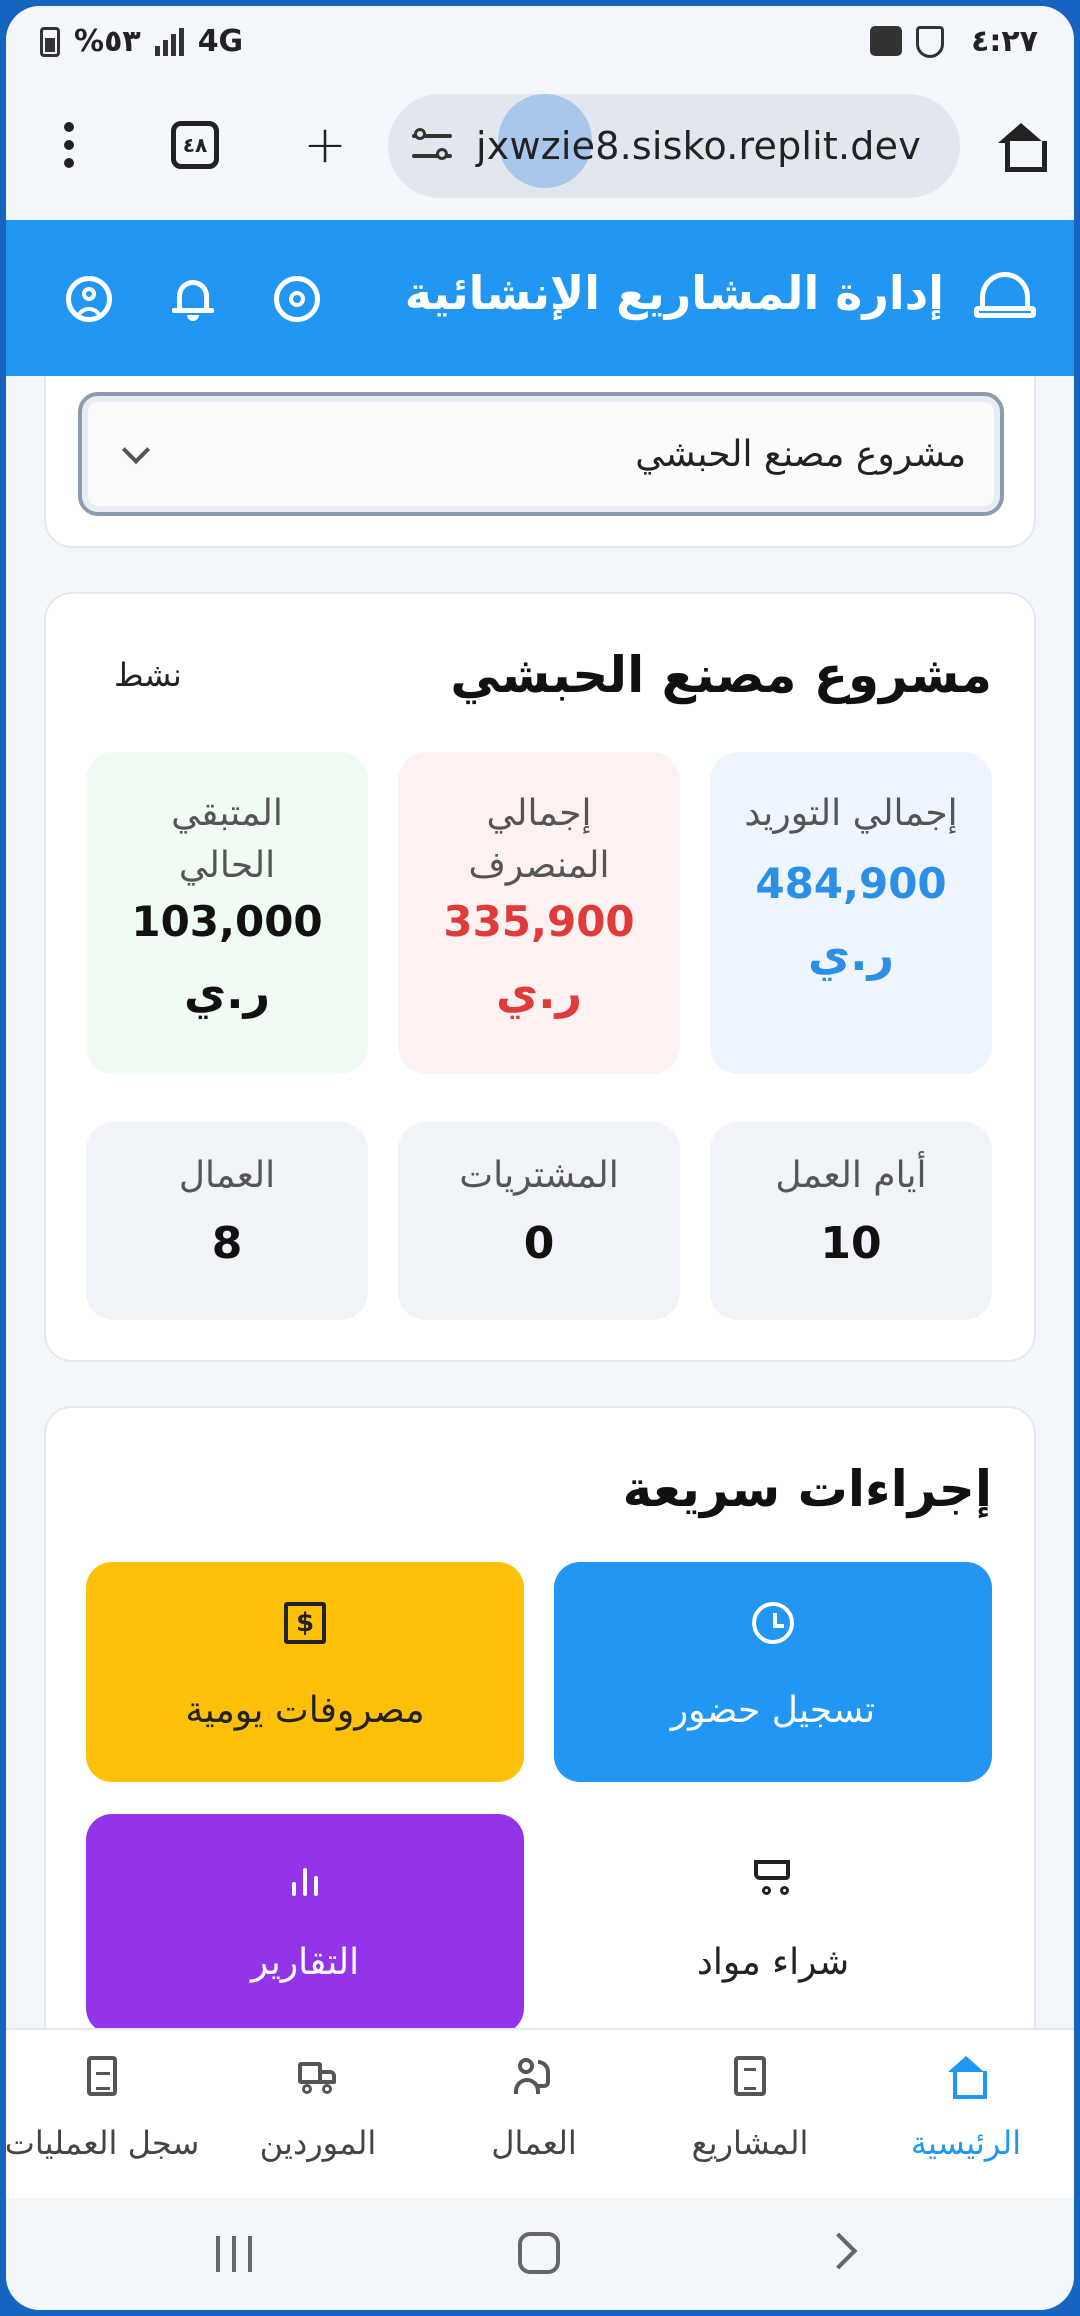 This screenshot has height=2316, width=1080. What do you see at coordinates (966, 2109) in the screenshot?
I see `nav-home: الرئيسية` at bounding box center [966, 2109].